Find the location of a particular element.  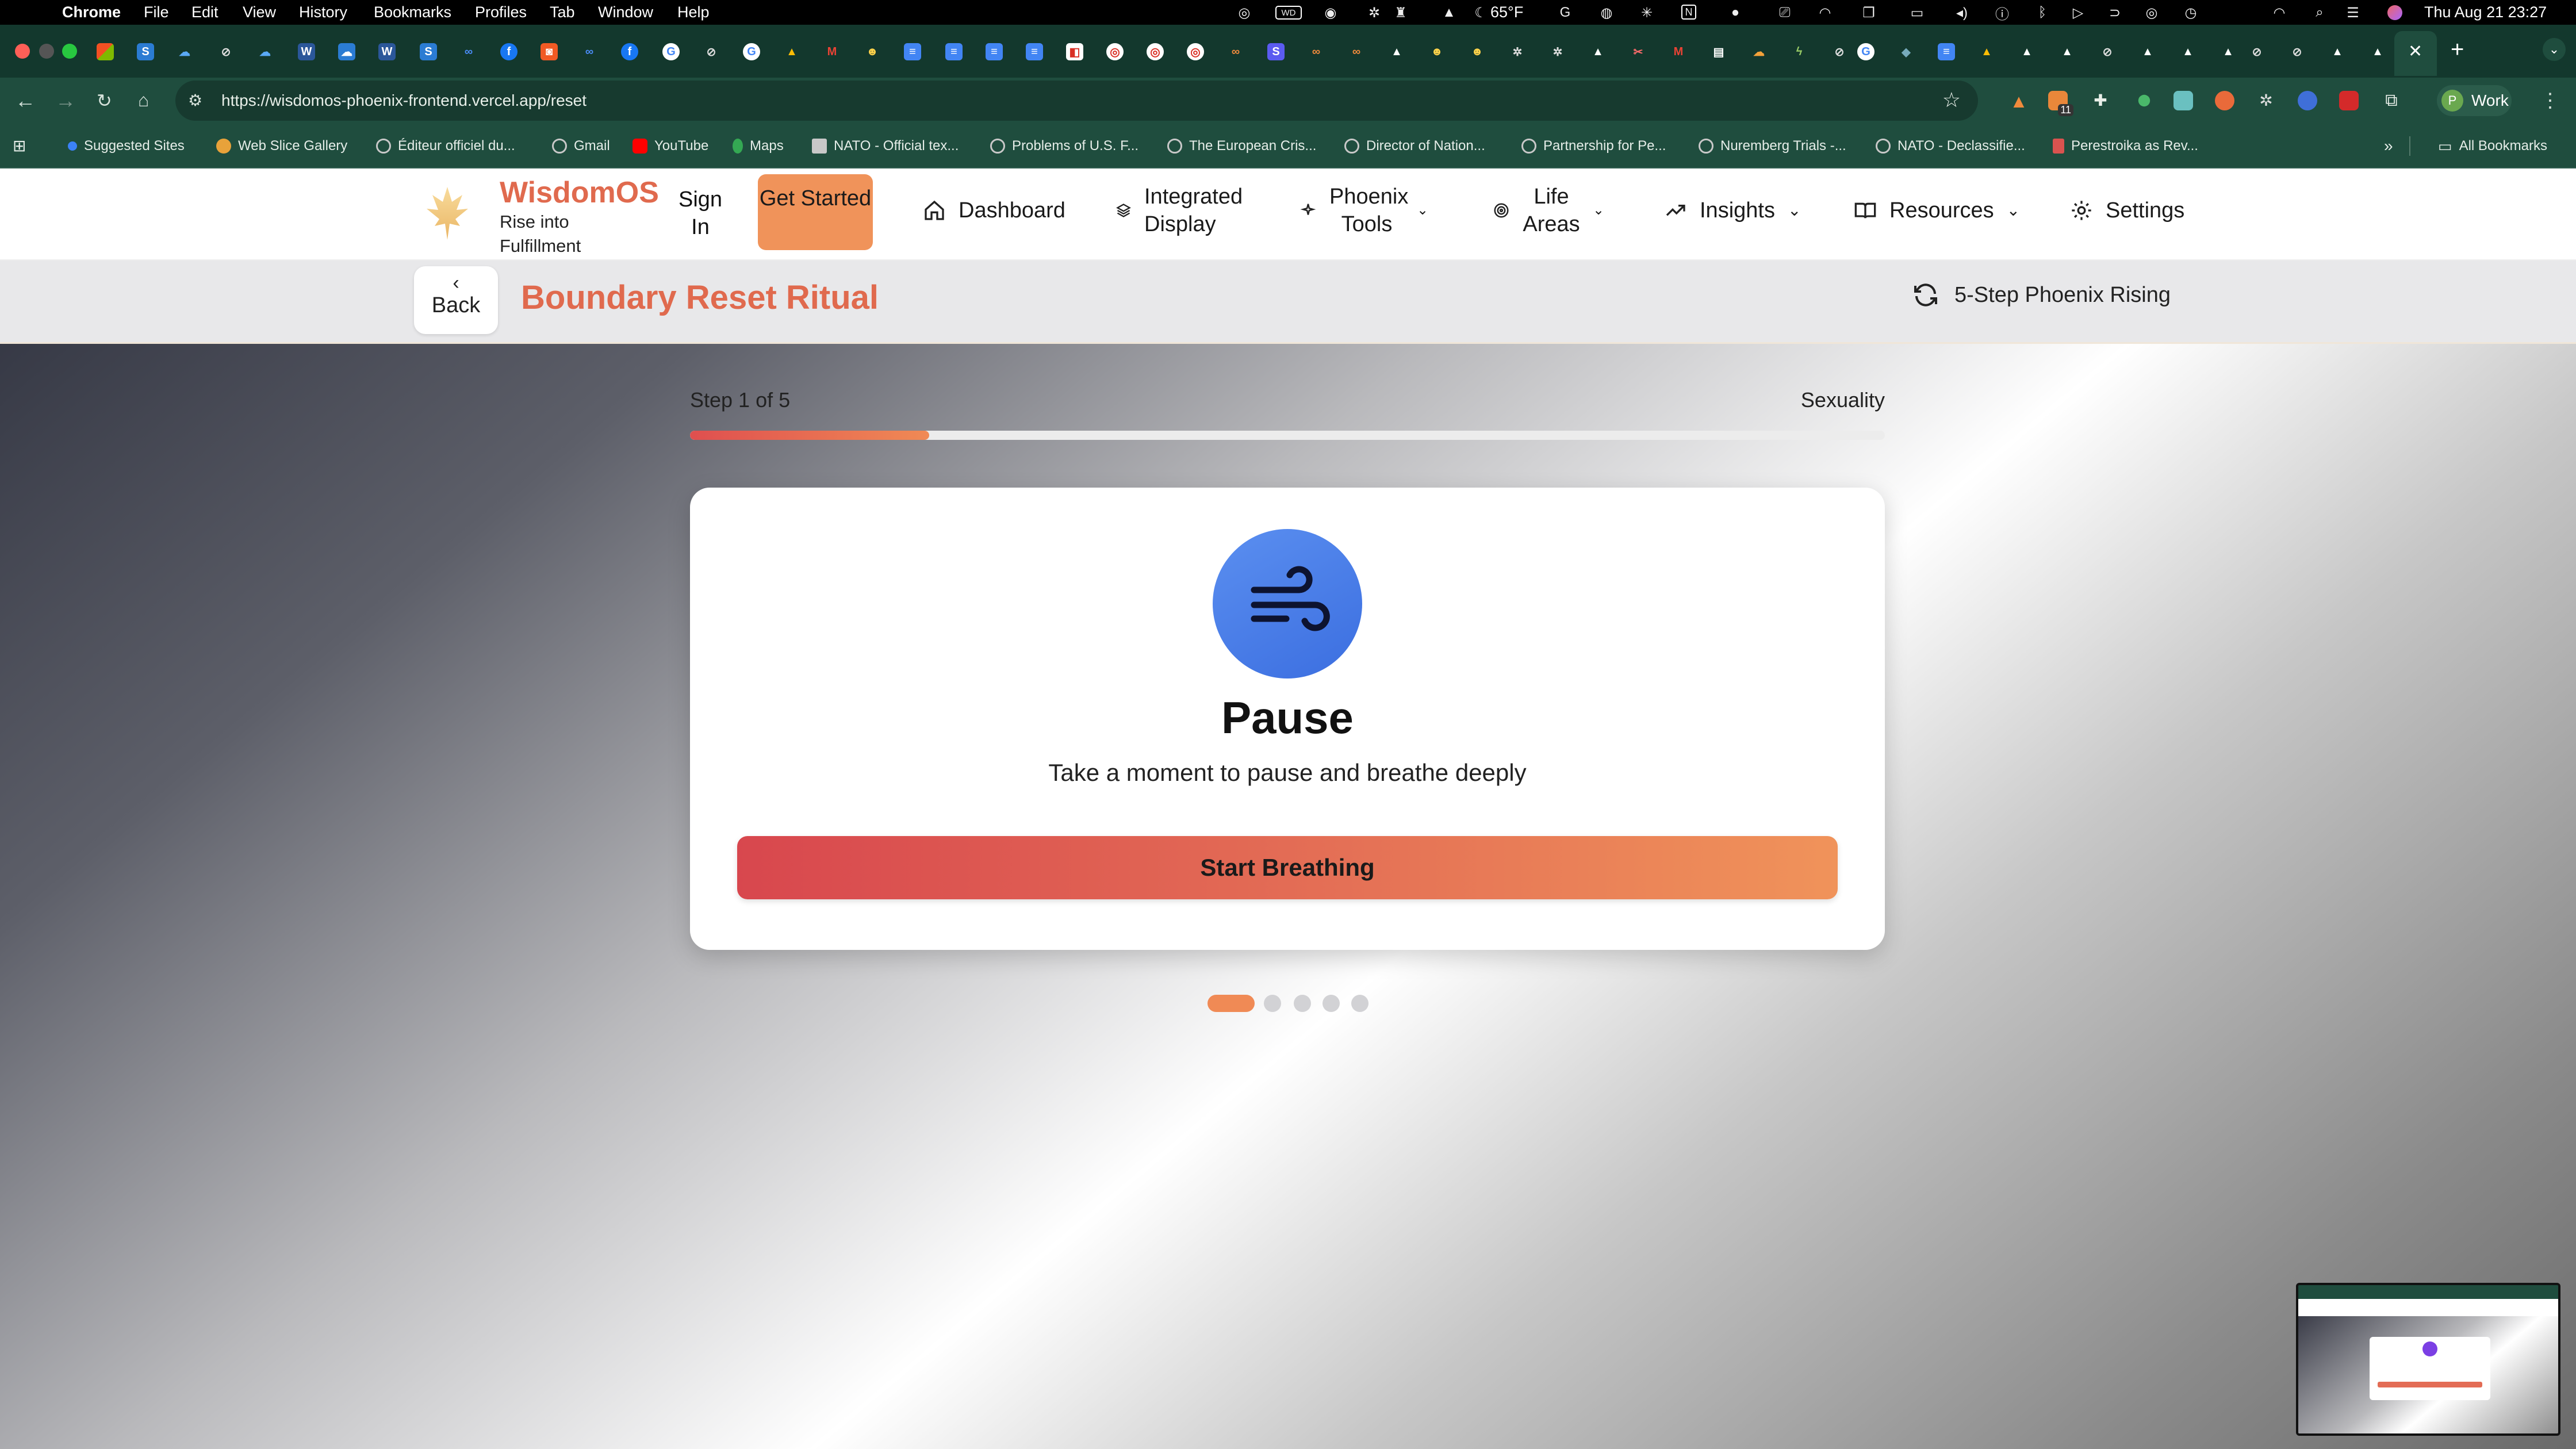

status-gear-icon: ✲ is located at coordinates (1374, 13).